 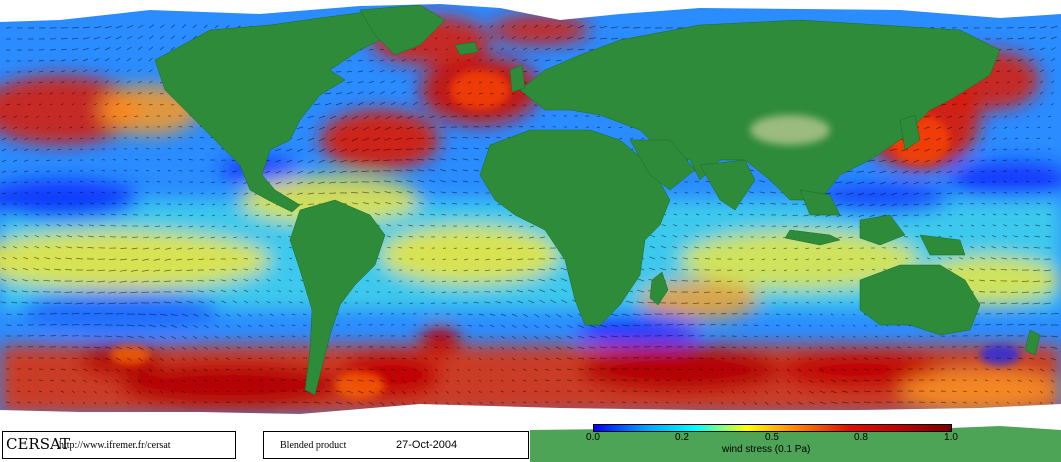 I want to click on tibetan-plateau, so click(x=790, y=130).